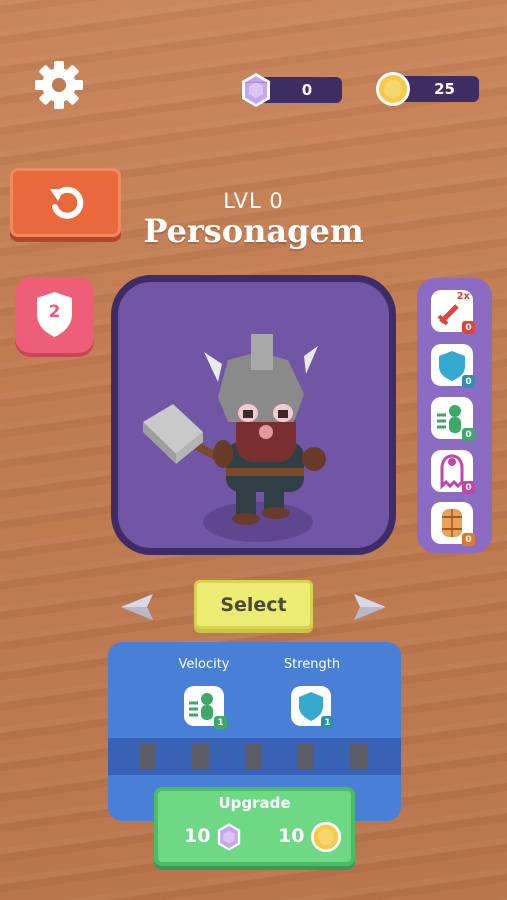 The width and height of the screenshot is (507, 900). I want to click on velocity-label: Velocity, so click(204, 664).